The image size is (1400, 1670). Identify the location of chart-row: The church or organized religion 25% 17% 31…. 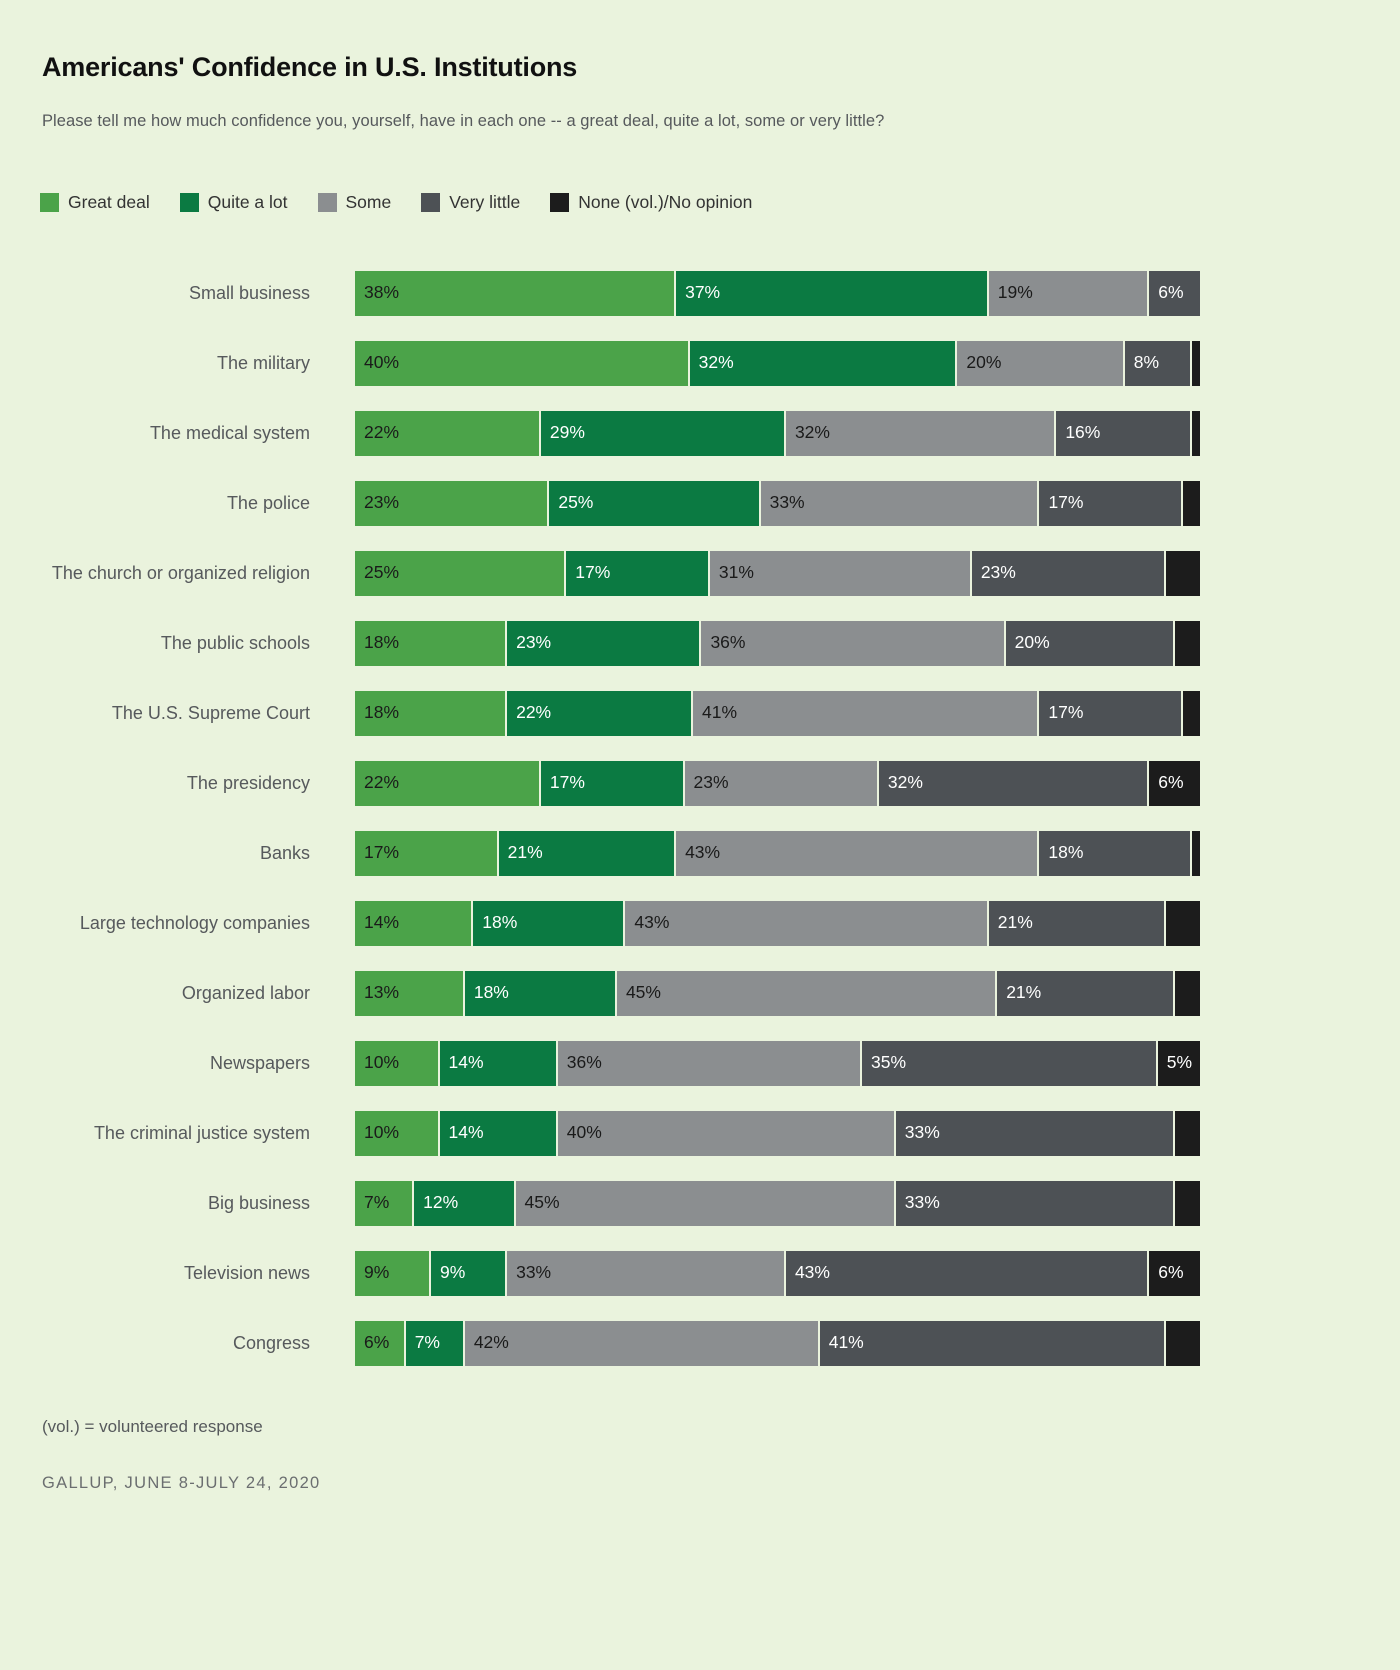
(700, 573).